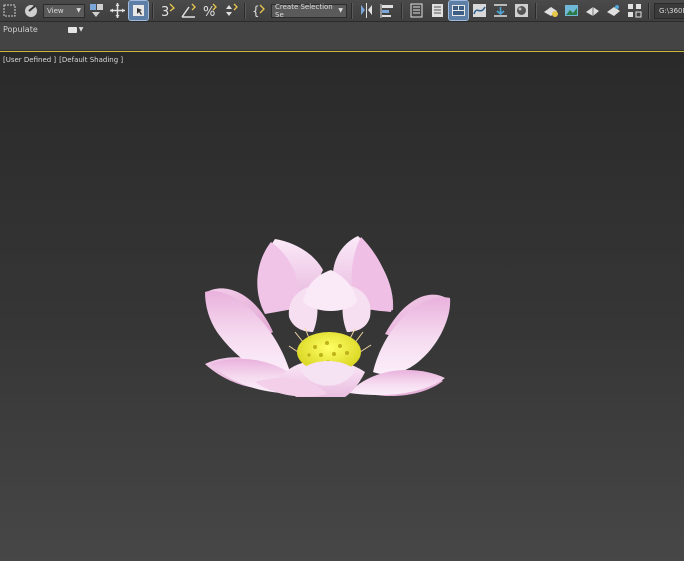  I want to click on project-path-field: G:\360MoveData\U, so click(669, 10).